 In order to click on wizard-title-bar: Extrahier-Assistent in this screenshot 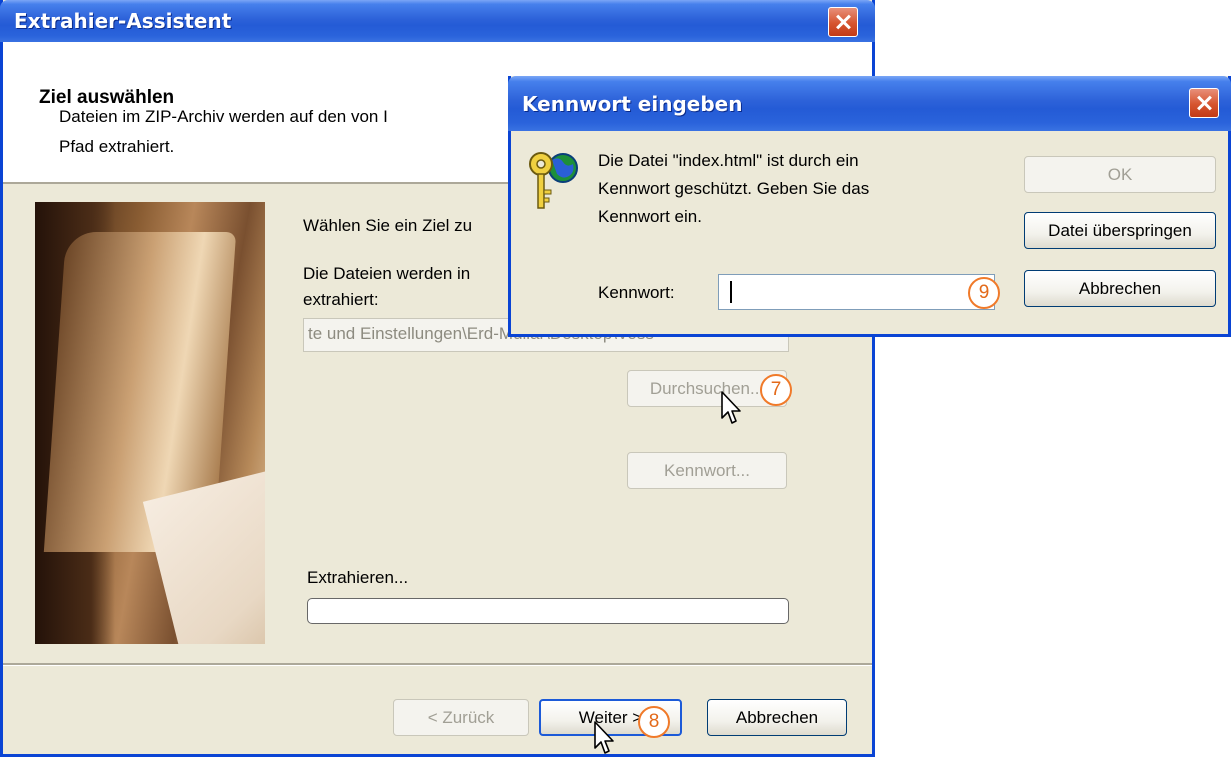, I will do `click(437, 21)`.